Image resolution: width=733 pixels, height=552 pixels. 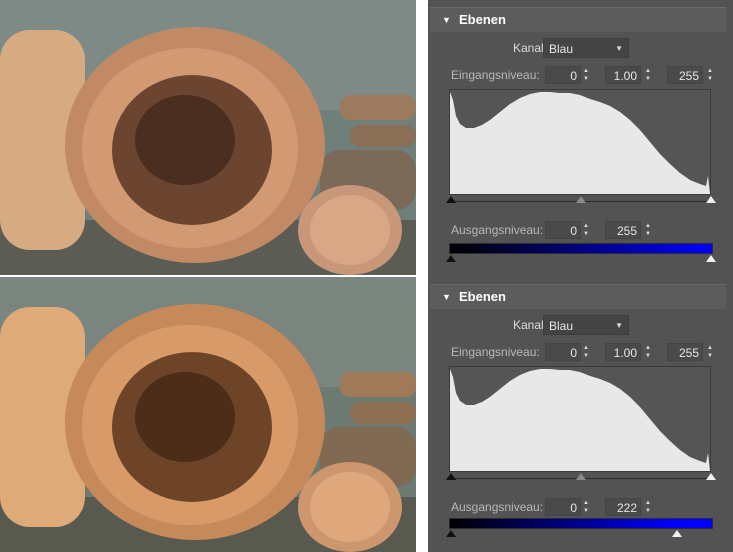 What do you see at coordinates (623, 230) in the screenshot?
I see `output-white-field: 255` at bounding box center [623, 230].